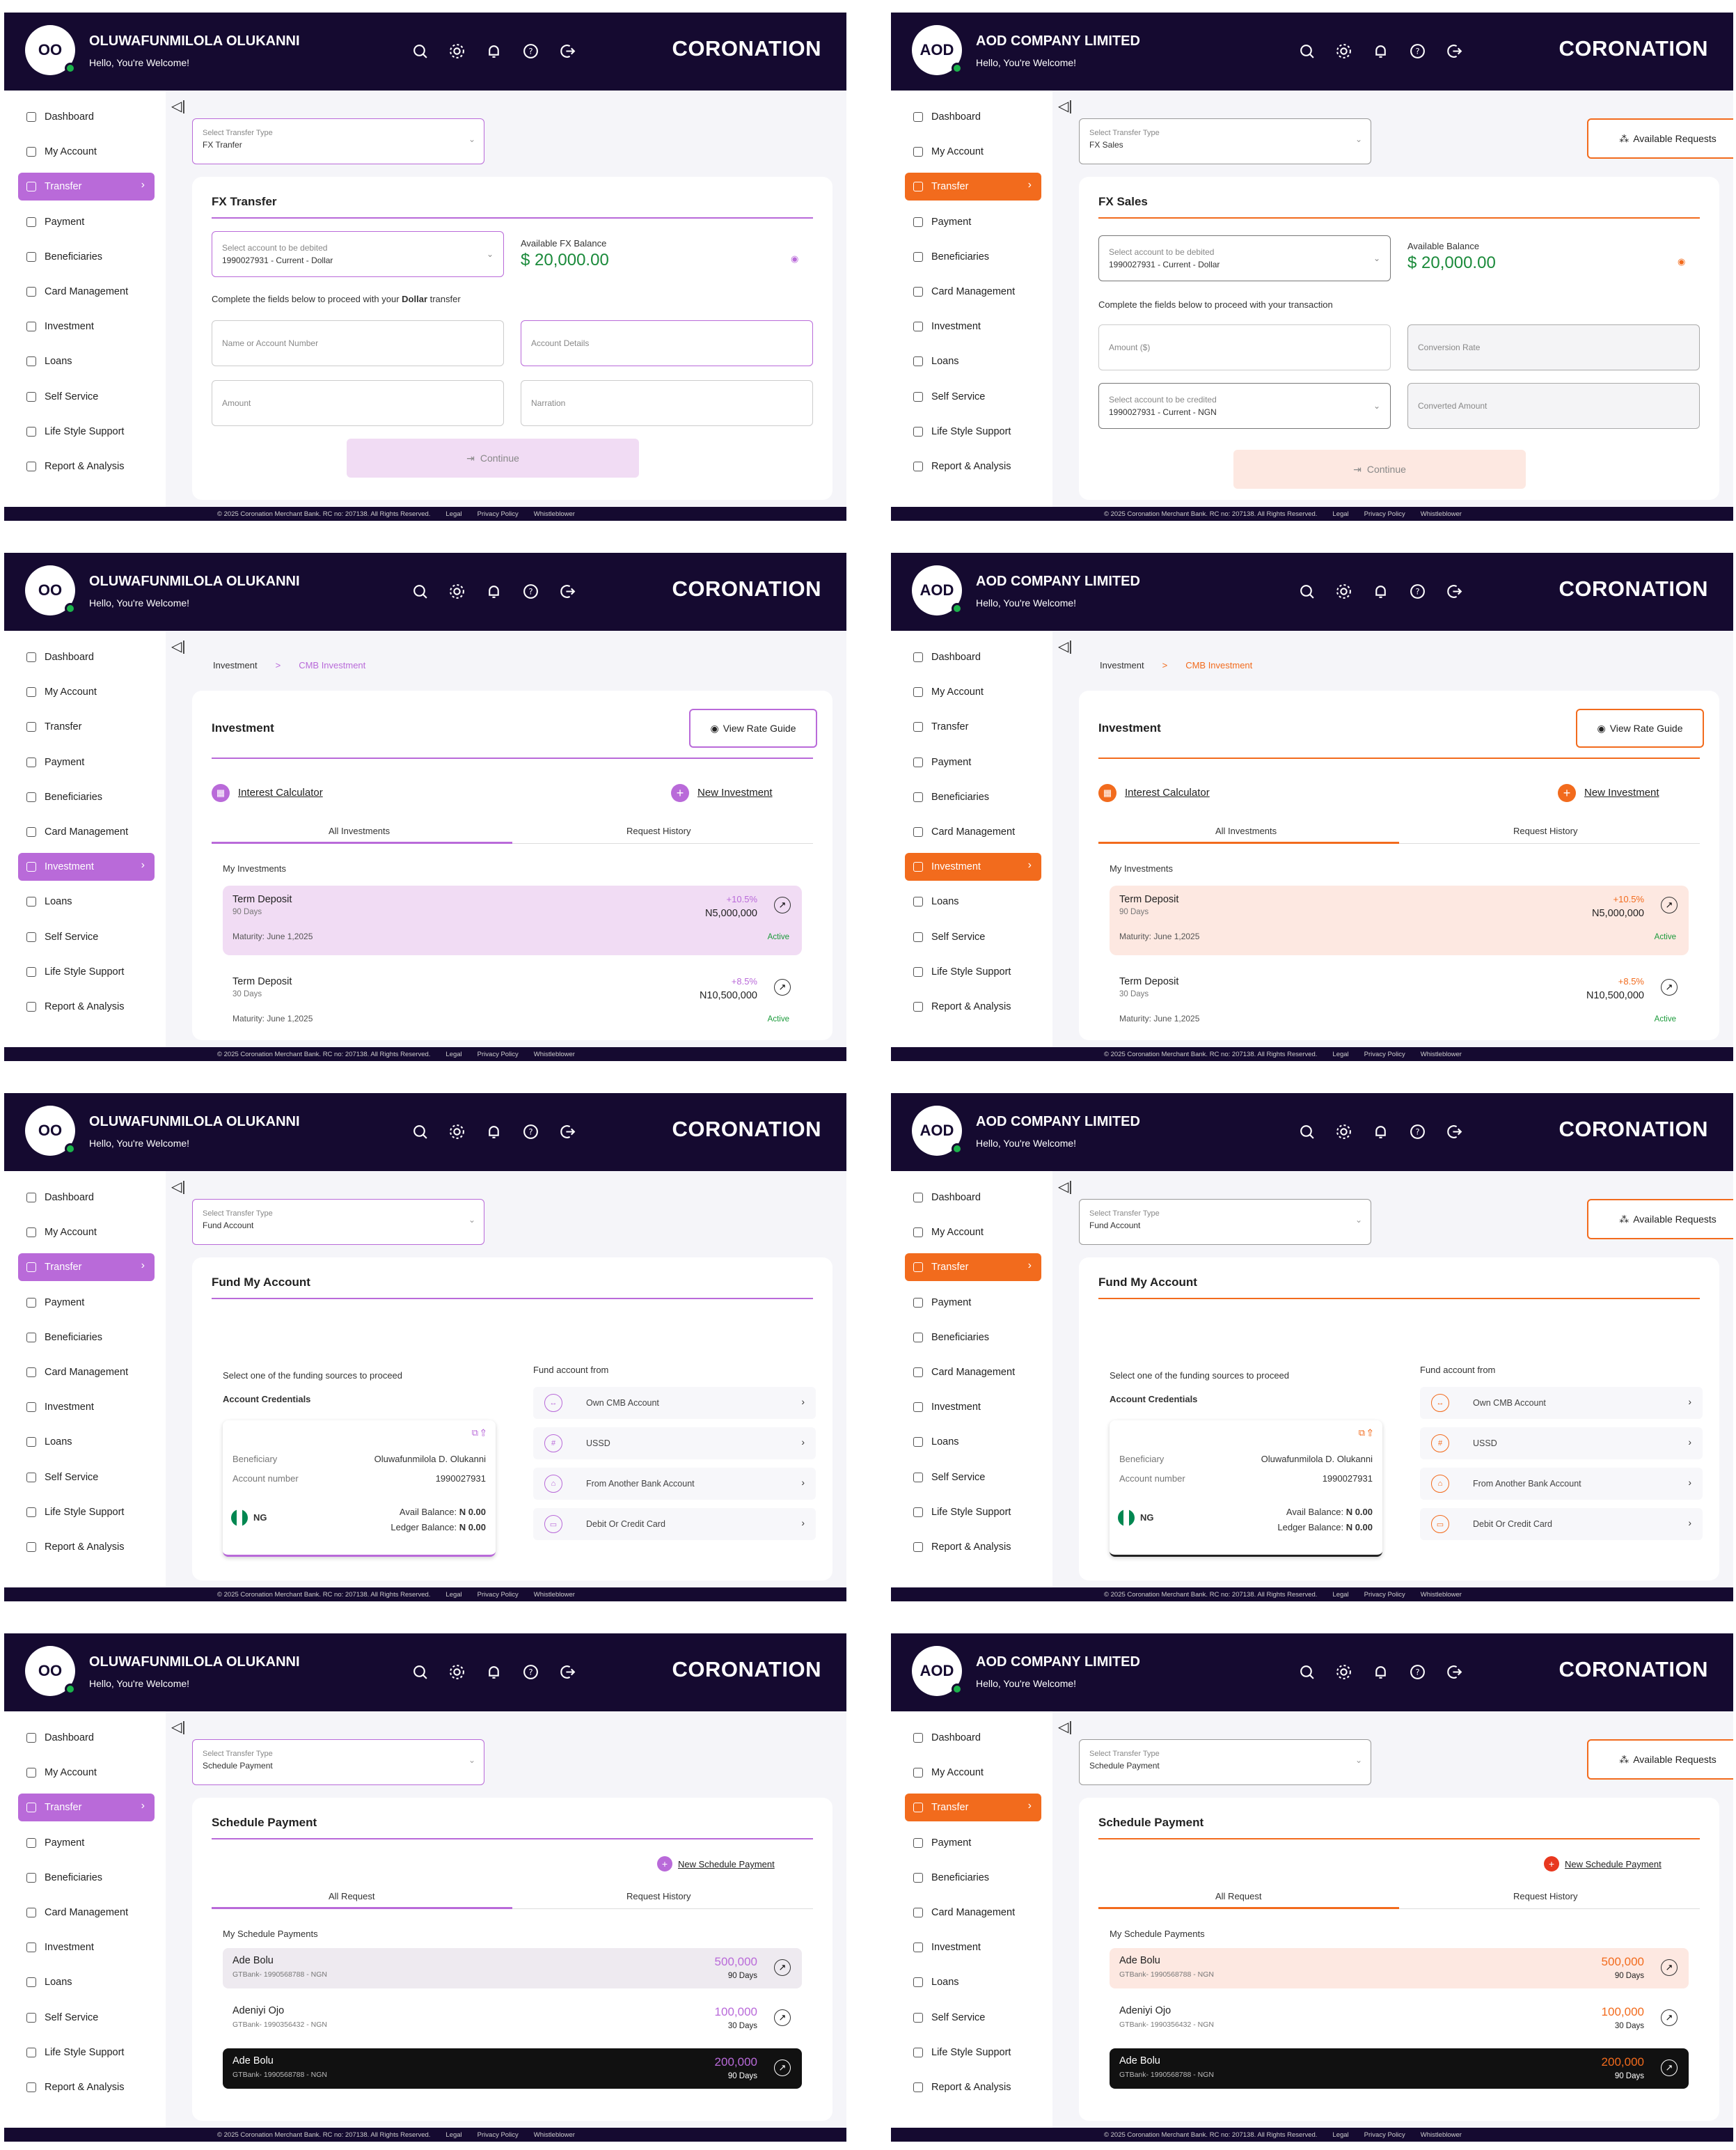 The image size is (1736, 2150). I want to click on fund-source-ussd: # USSD ›, so click(1562, 1443).